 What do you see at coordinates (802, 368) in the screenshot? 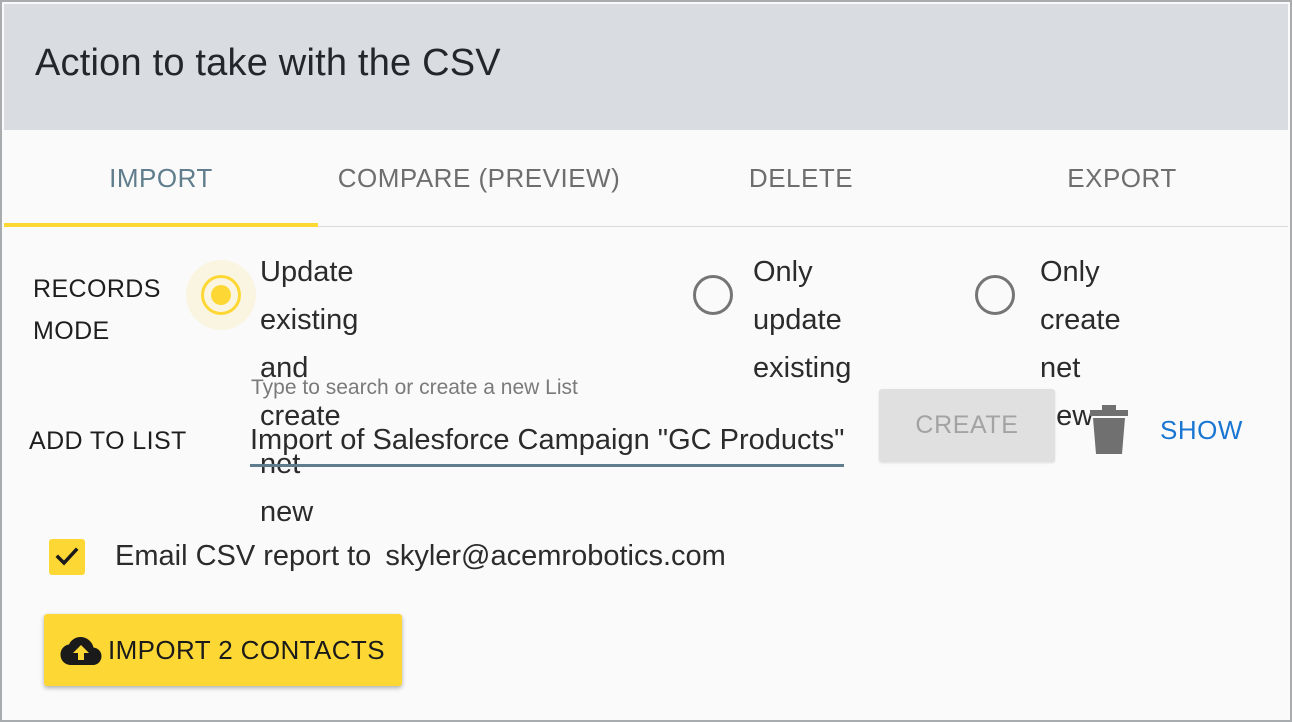
I see `radio-label-line2: existing` at bounding box center [802, 368].